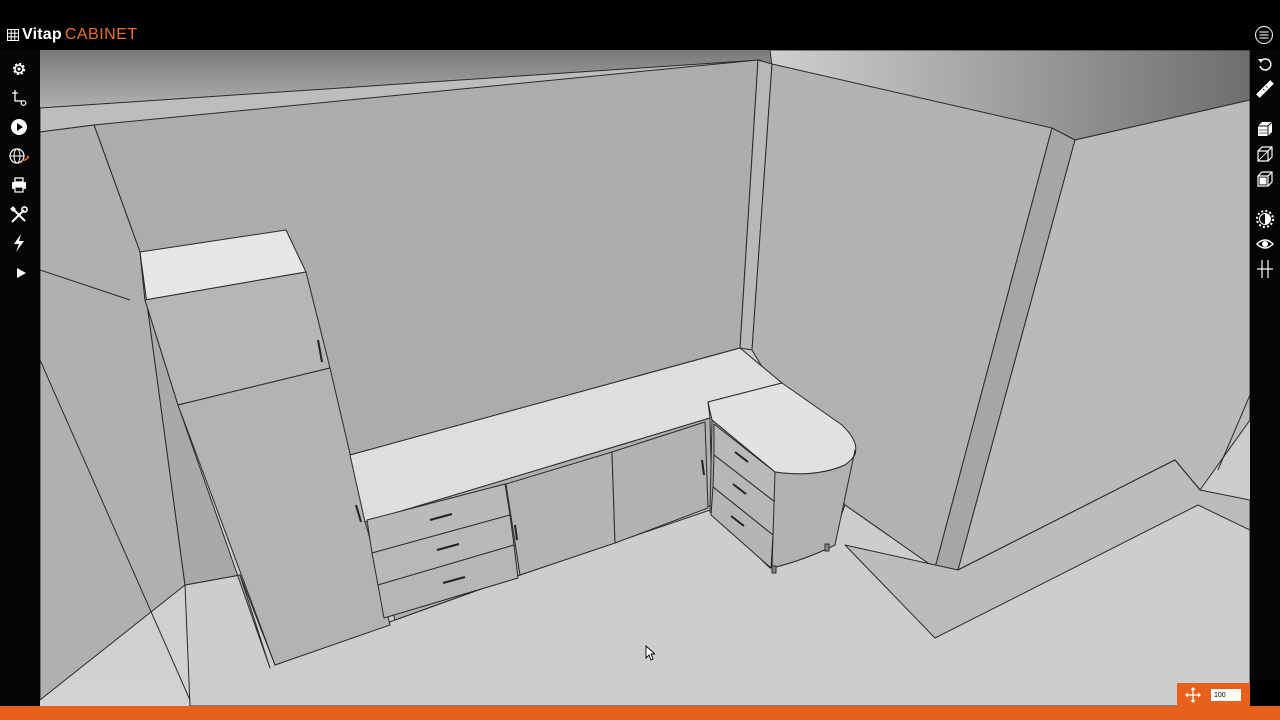 This screenshot has height=720, width=1280. Describe the element at coordinates (650, 653) in the screenshot. I see `mouse-cursor-icon` at that location.